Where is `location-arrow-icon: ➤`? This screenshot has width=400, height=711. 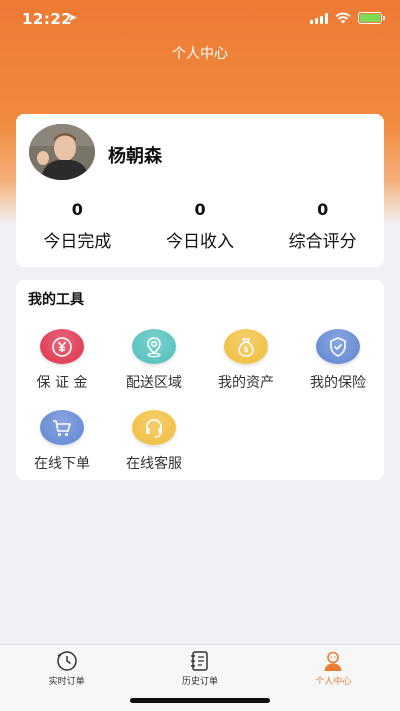
location-arrow-icon: ➤ is located at coordinates (73, 17).